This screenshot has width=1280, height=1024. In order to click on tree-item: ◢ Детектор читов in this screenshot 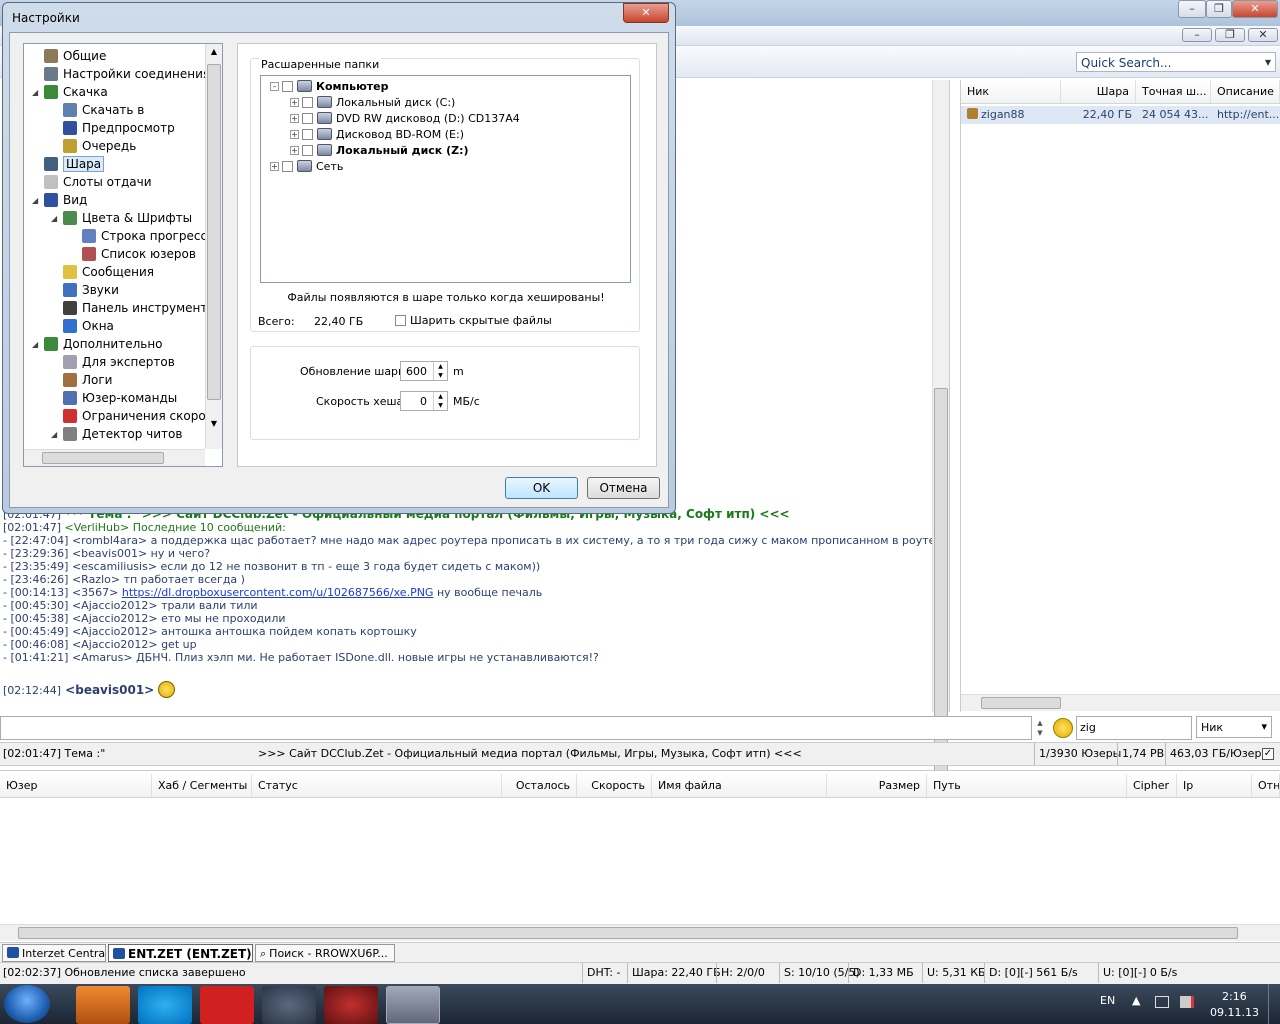, I will do `click(103, 434)`.